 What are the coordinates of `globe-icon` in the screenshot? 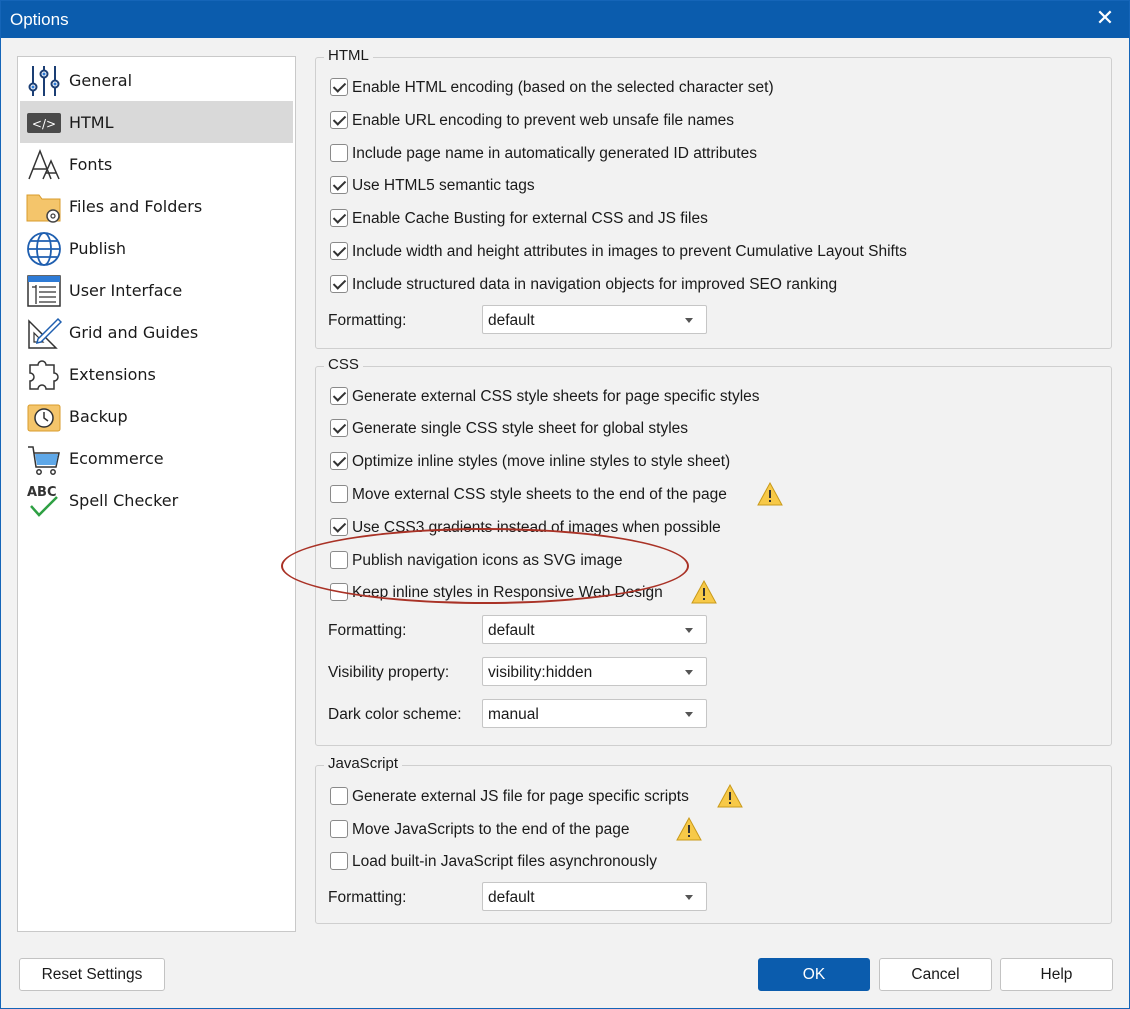 It's located at (44, 249).